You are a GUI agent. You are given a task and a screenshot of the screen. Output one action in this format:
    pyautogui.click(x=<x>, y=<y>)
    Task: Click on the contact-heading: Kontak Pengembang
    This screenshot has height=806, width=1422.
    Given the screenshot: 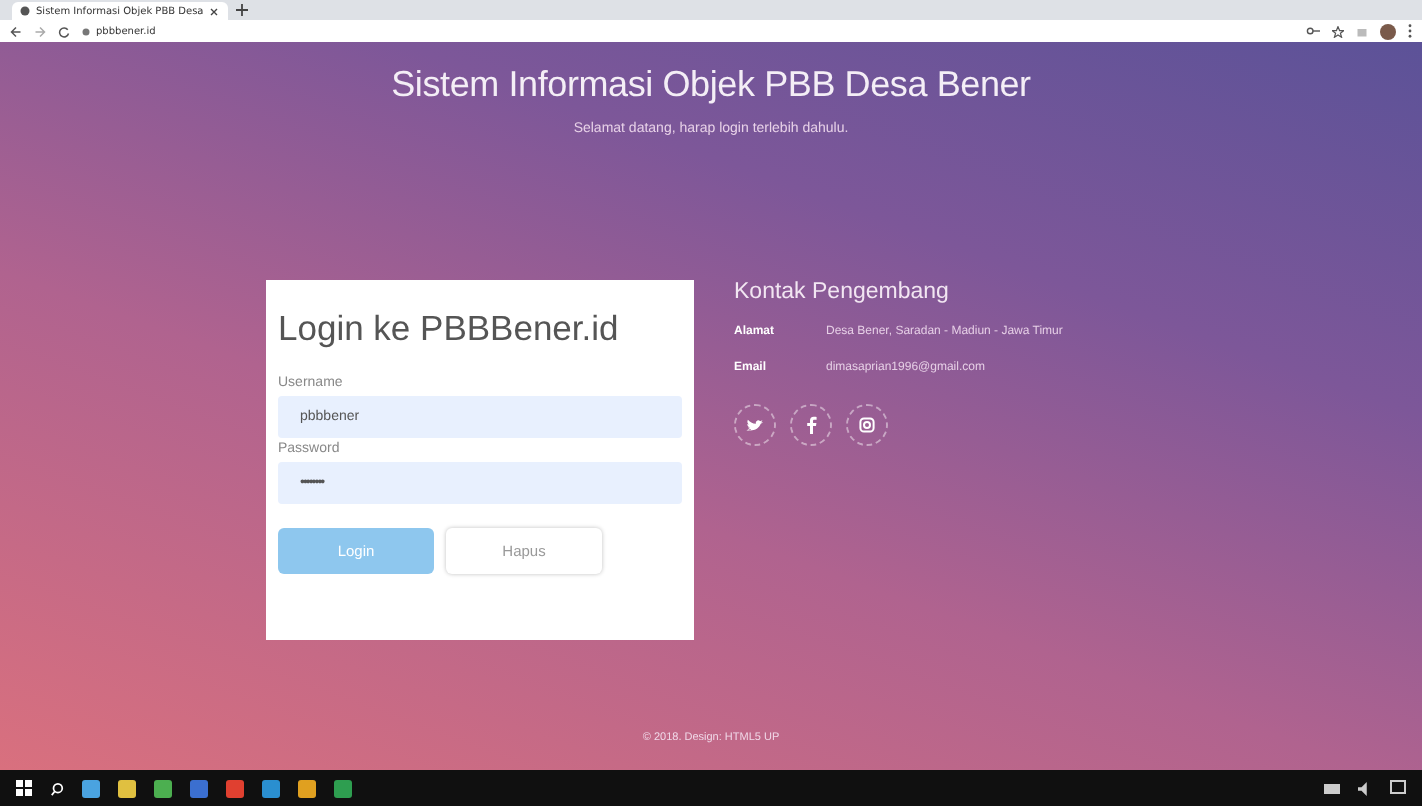 What is the action you would take?
    pyautogui.click(x=842, y=292)
    